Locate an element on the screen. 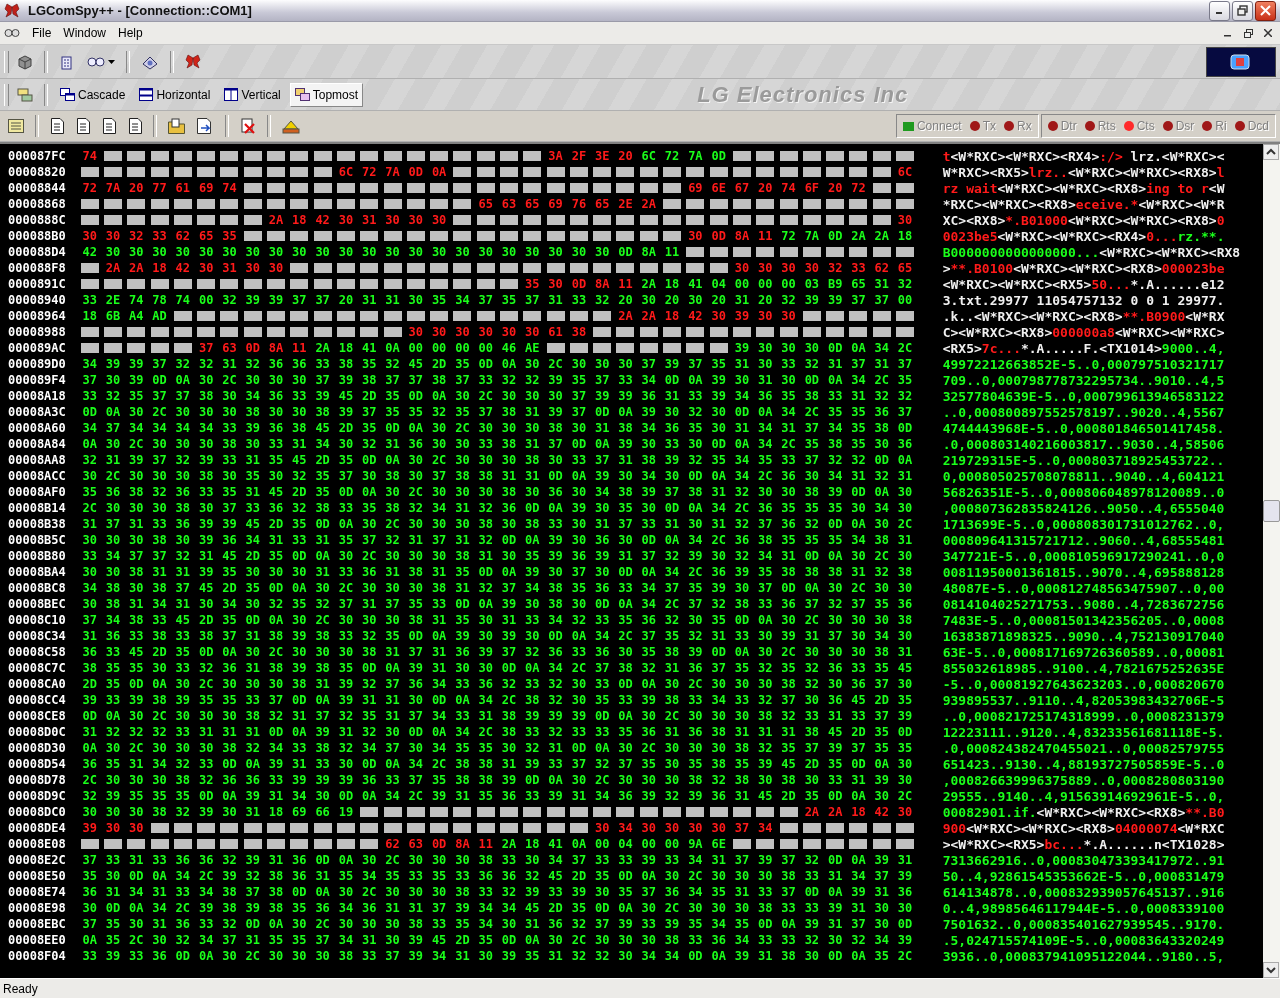  hex-byte: 2A is located at coordinates (648, 204).